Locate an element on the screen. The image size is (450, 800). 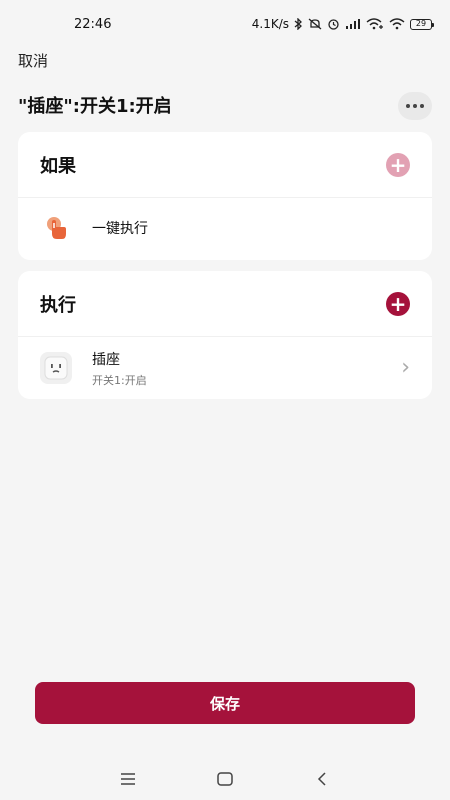
condition-item-text: 一键执行 is located at coordinates (251, 228).